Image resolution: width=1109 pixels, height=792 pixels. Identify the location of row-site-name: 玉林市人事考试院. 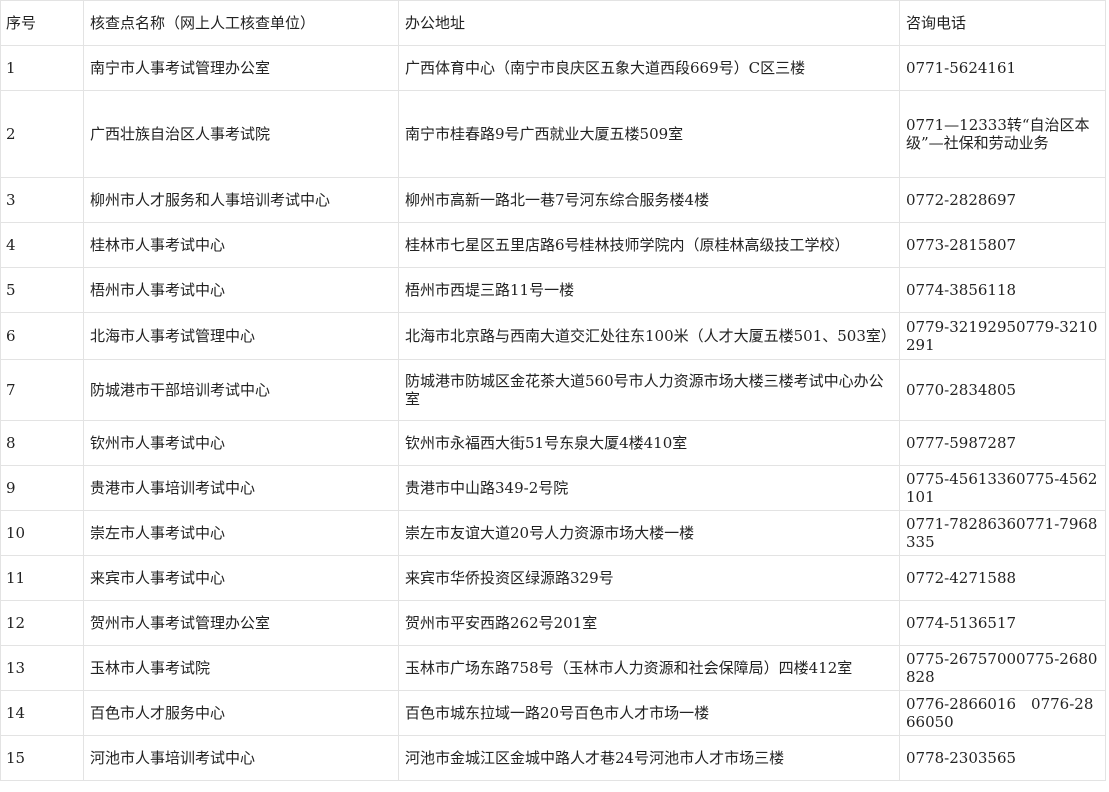
(241, 668).